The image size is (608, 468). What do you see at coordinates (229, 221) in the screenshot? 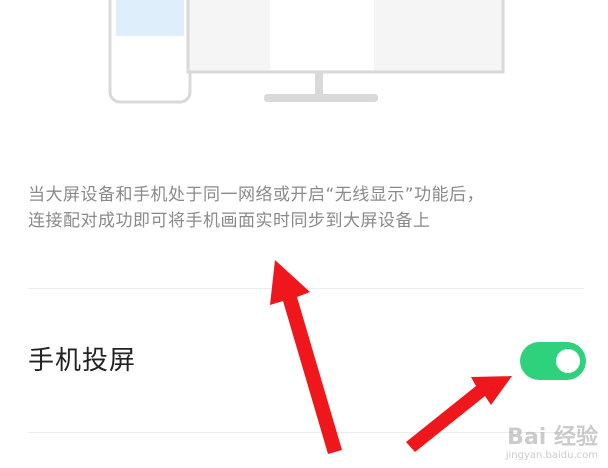
I see `description-line-2: 连接配对成功即可将手机画面实时同步到大屏设备上` at bounding box center [229, 221].